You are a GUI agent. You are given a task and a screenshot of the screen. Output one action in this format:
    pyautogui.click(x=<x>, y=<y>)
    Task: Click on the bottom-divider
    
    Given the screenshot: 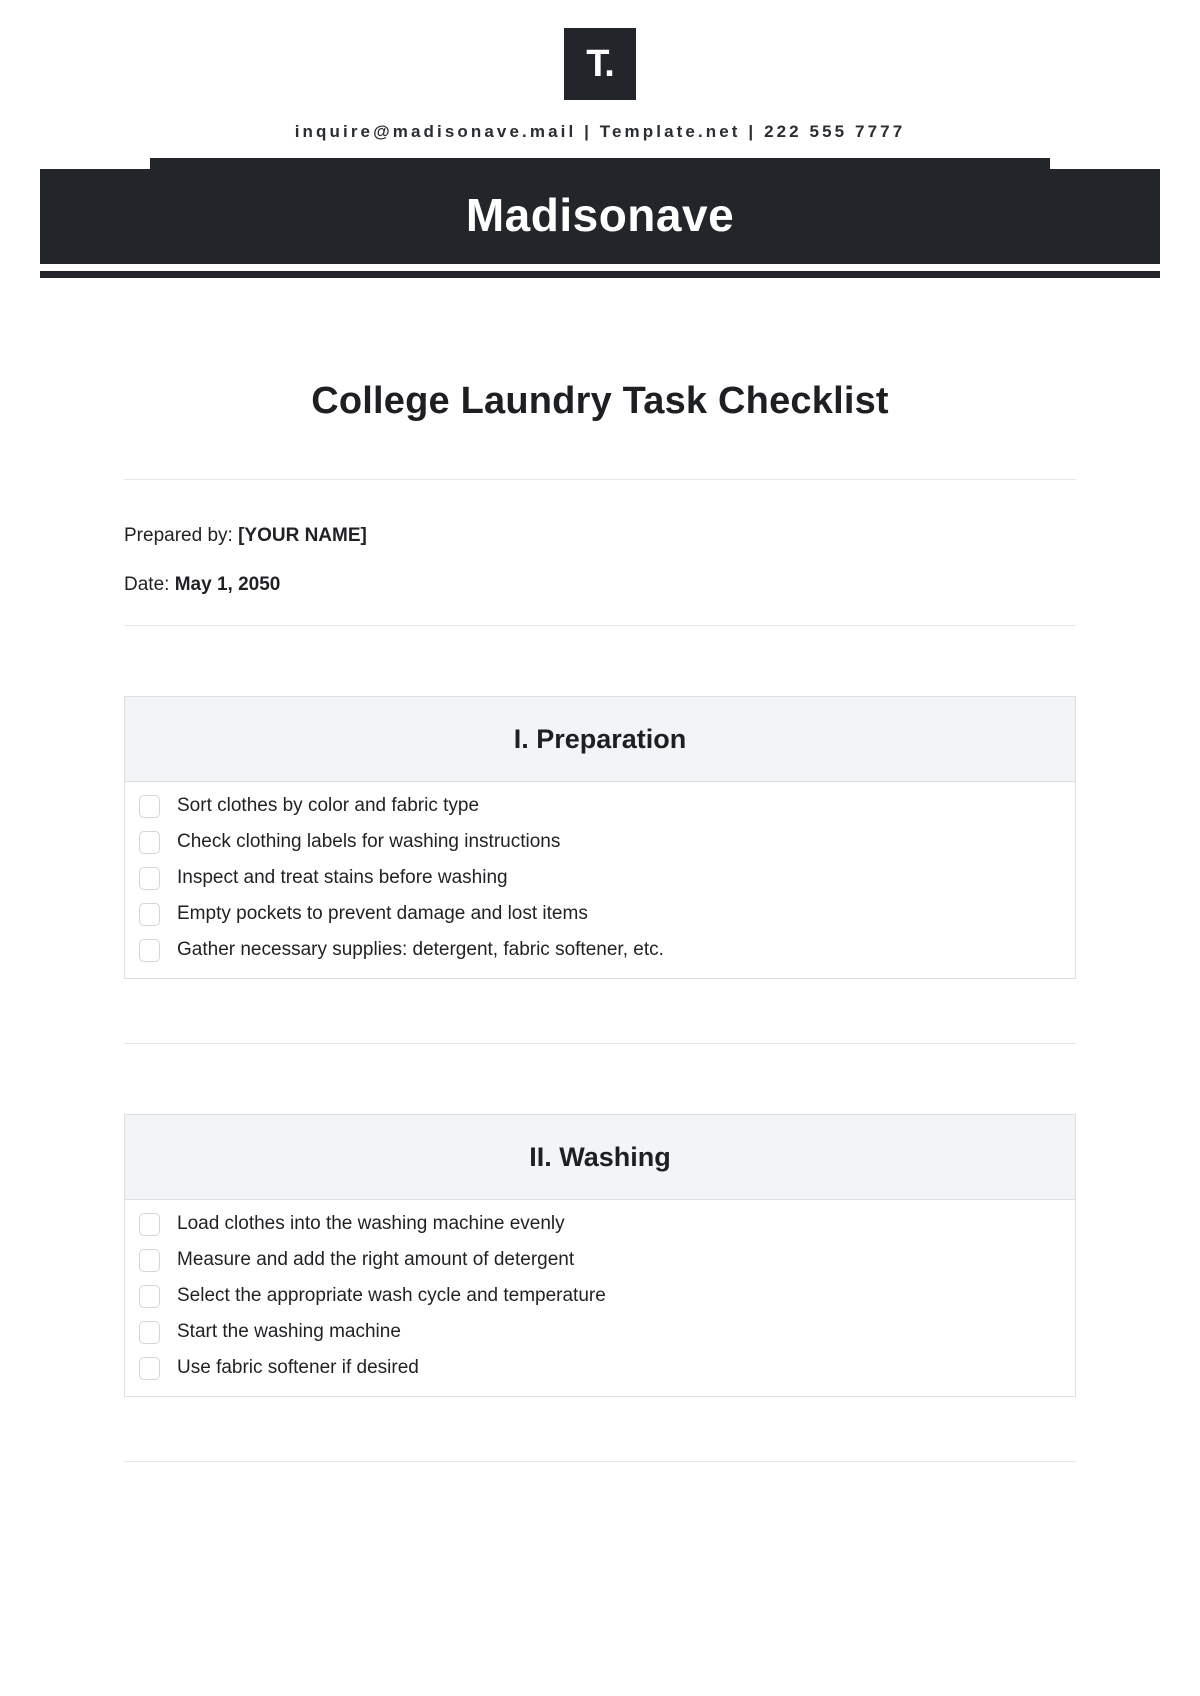 What is the action you would take?
    pyautogui.click(x=600, y=1462)
    